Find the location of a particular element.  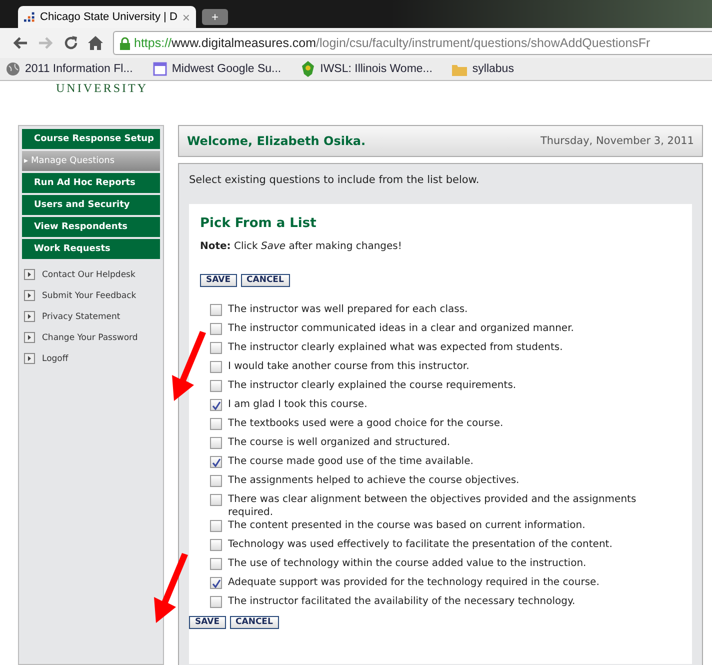

question-text: The content presented in the course was based on current information. is located at coordinates (407, 525).